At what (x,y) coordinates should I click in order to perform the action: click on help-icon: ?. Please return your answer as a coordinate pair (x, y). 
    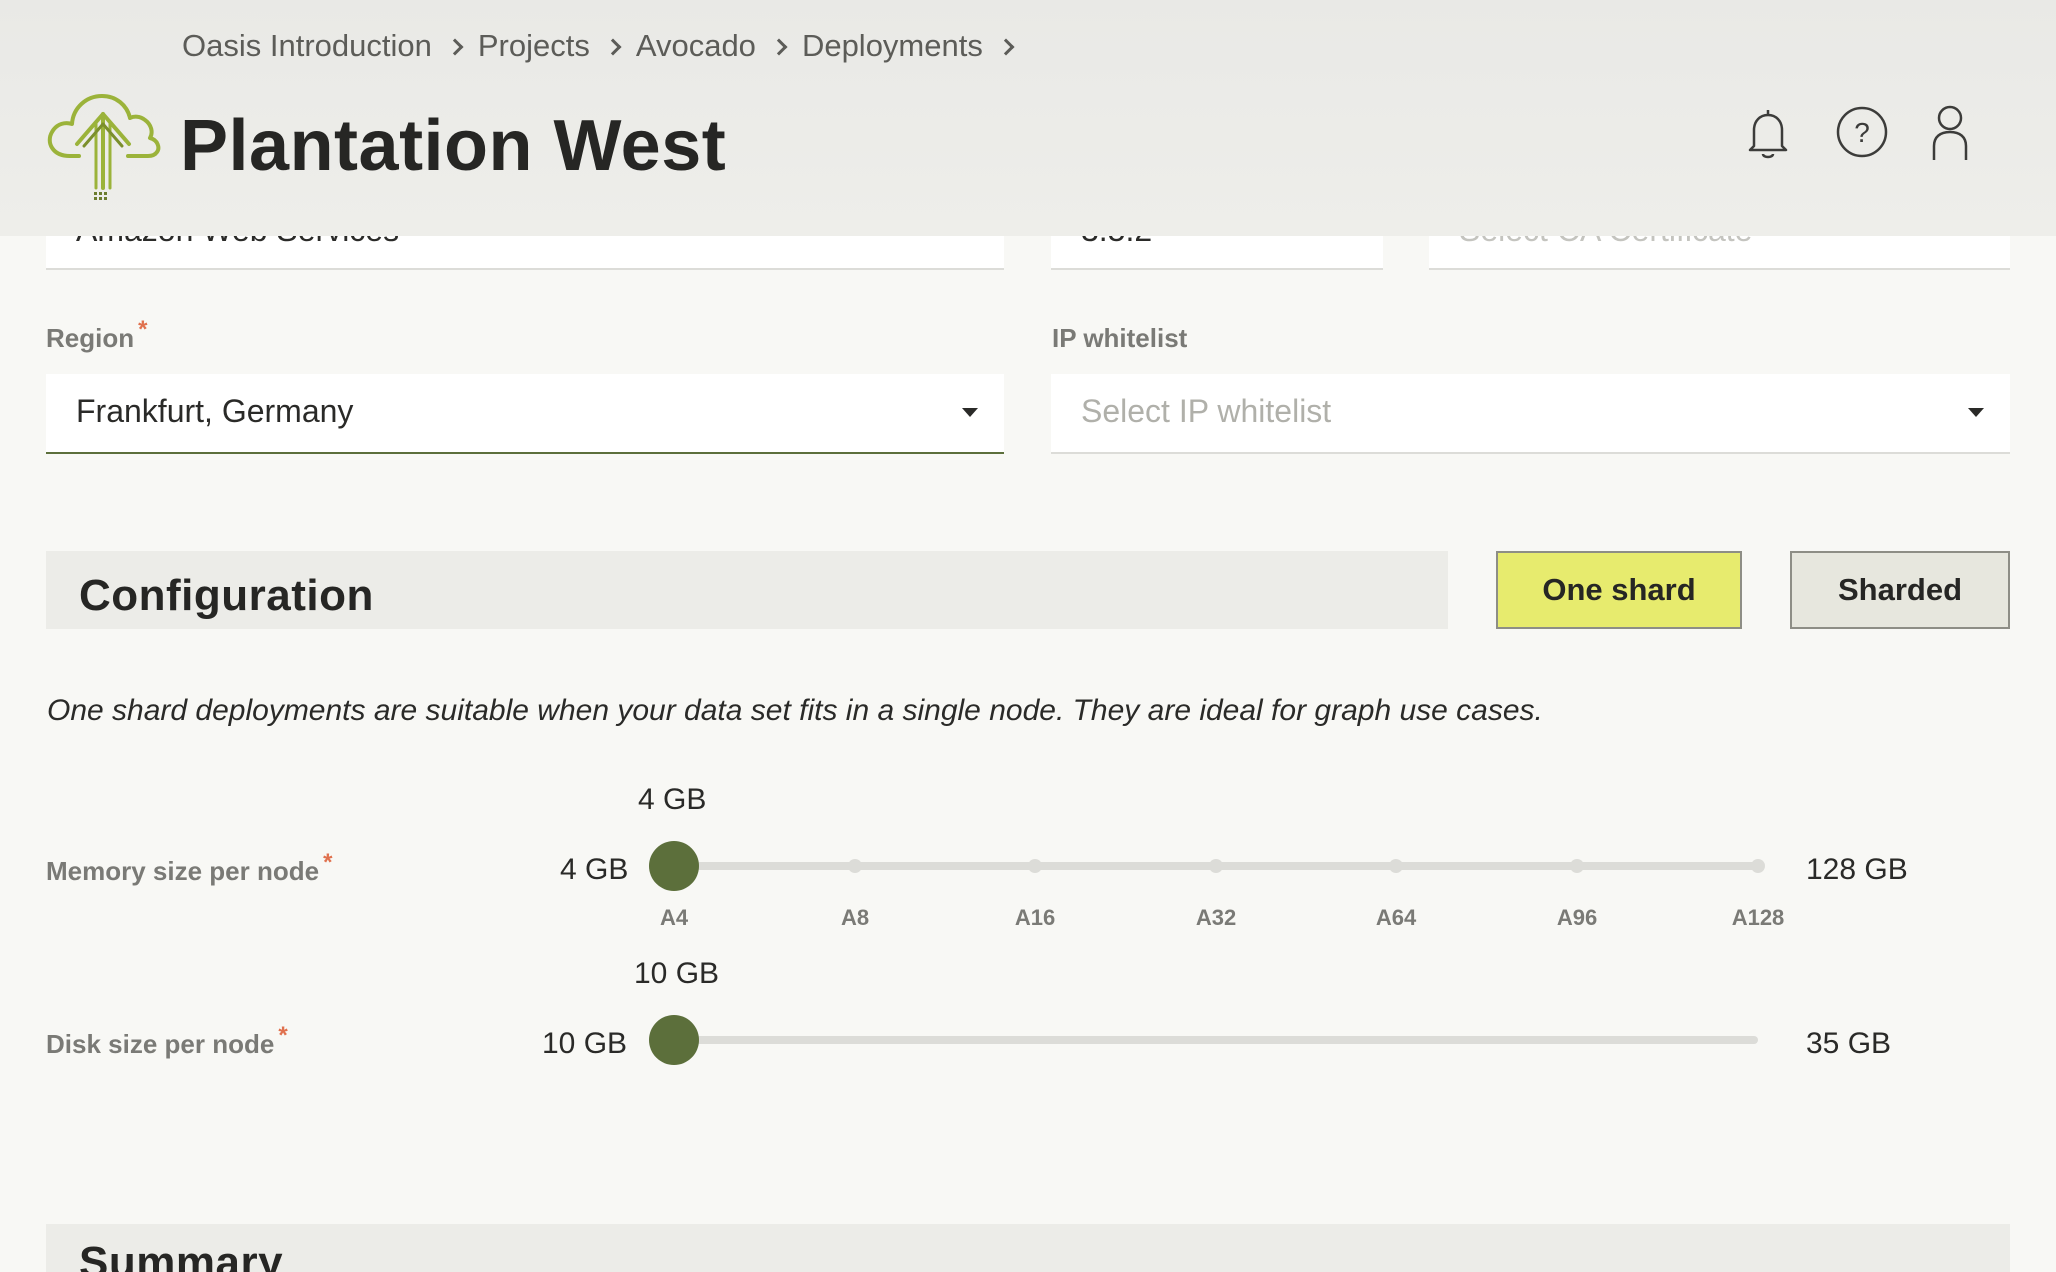
    Looking at the image, I should click on (1862, 134).